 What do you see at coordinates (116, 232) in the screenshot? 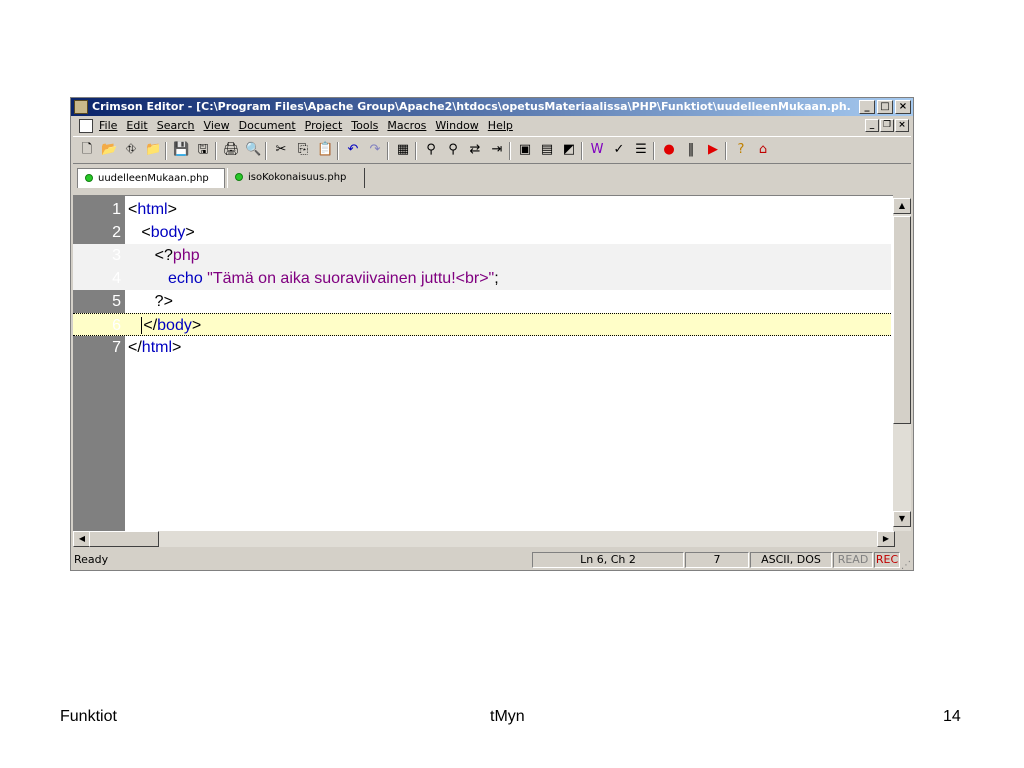
I see `line-number: 2` at bounding box center [116, 232].